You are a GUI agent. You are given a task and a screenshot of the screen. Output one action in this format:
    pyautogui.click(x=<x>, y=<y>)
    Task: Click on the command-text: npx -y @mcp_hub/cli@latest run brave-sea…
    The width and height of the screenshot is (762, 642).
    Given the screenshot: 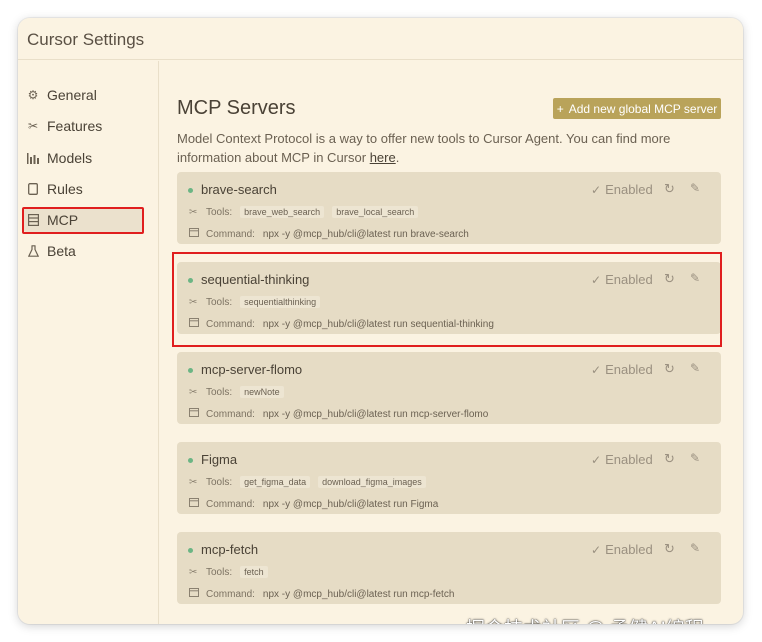 What is the action you would take?
    pyautogui.click(x=365, y=234)
    